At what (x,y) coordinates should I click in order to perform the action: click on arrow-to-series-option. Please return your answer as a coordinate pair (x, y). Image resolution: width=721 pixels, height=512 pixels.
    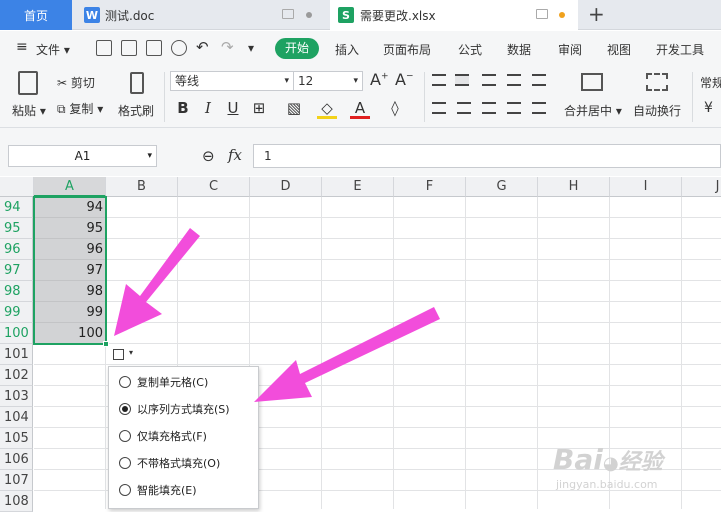
    Looking at the image, I should click on (347, 354).